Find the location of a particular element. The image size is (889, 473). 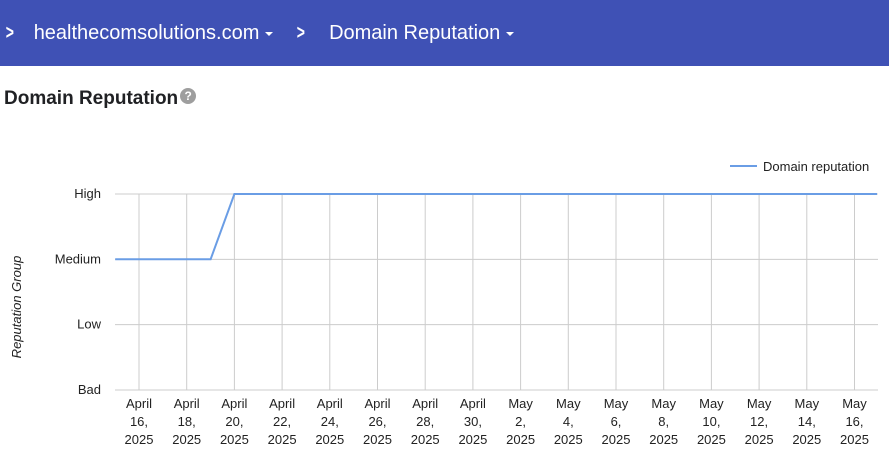

y-tick-label: High is located at coordinates (87, 193).